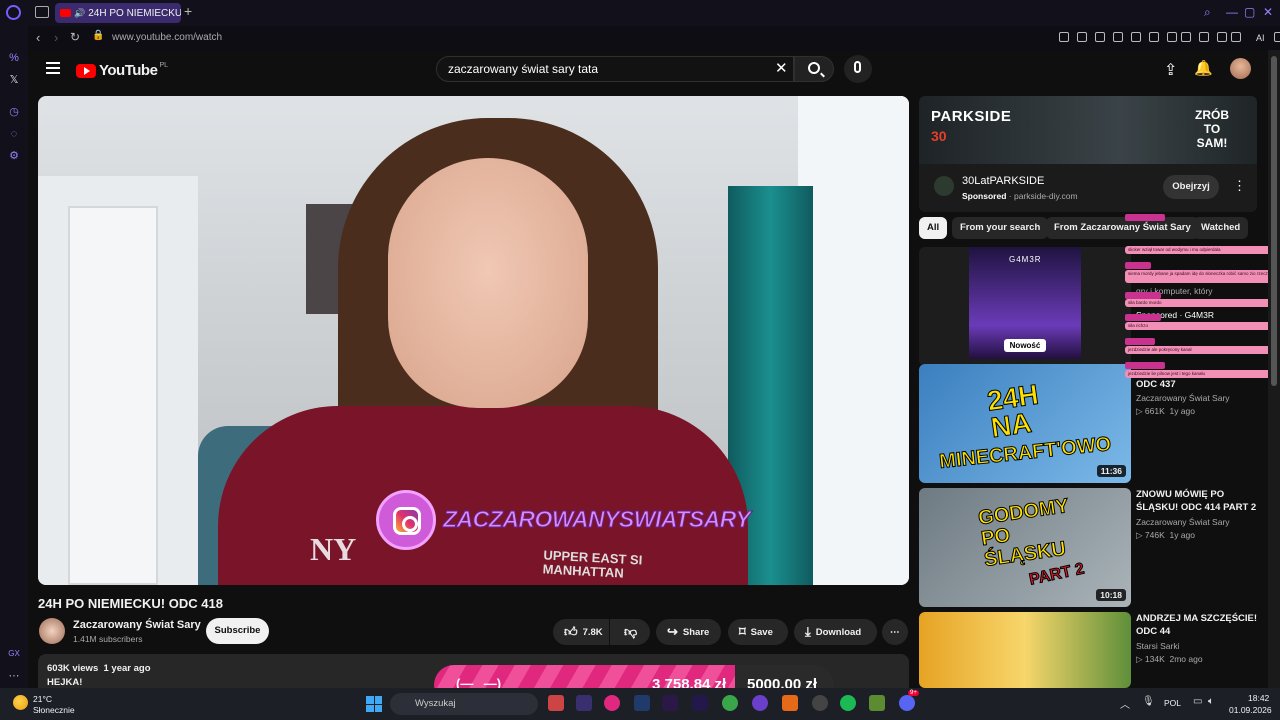 This screenshot has width=1280, height=720. What do you see at coordinates (1003, 181) in the screenshot?
I see `ad-name: 30LatPARKSIDE` at bounding box center [1003, 181].